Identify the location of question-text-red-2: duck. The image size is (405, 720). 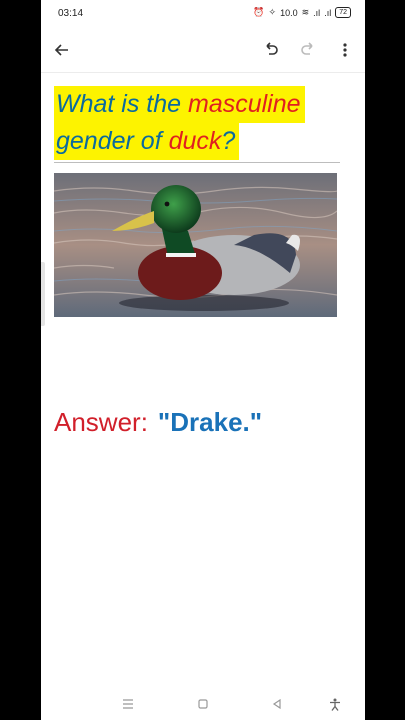
(195, 141).